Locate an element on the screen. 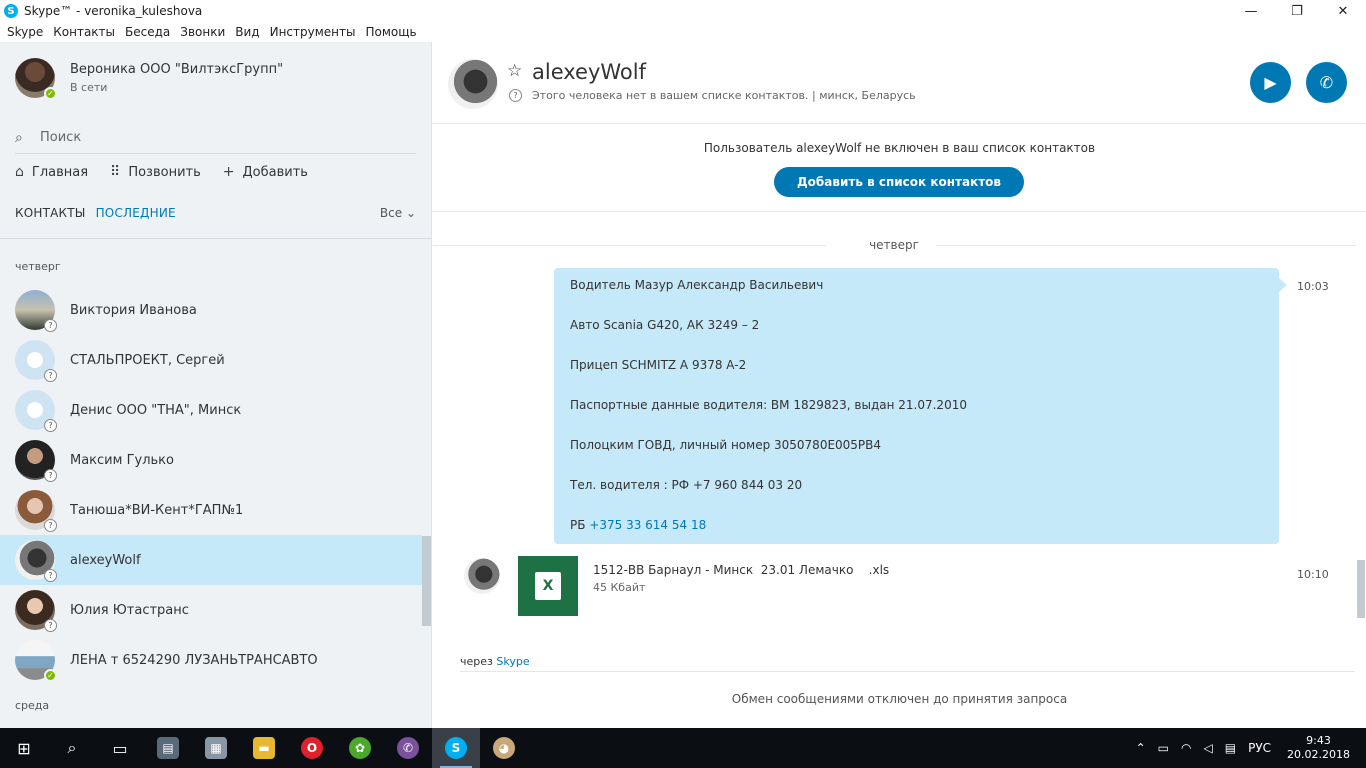 This screenshot has width=1366, height=768. taskbar-app-opera: O is located at coordinates (312, 748).